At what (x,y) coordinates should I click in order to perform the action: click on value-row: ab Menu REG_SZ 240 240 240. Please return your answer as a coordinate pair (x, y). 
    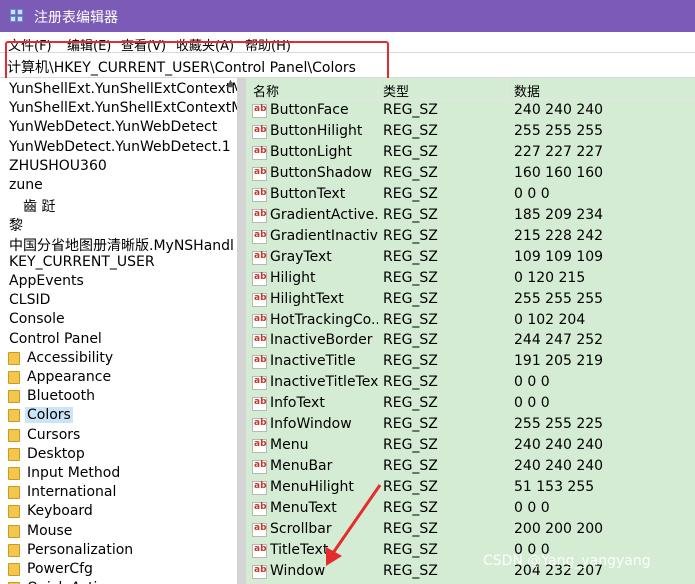
    Looking at the image, I should click on (470, 445).